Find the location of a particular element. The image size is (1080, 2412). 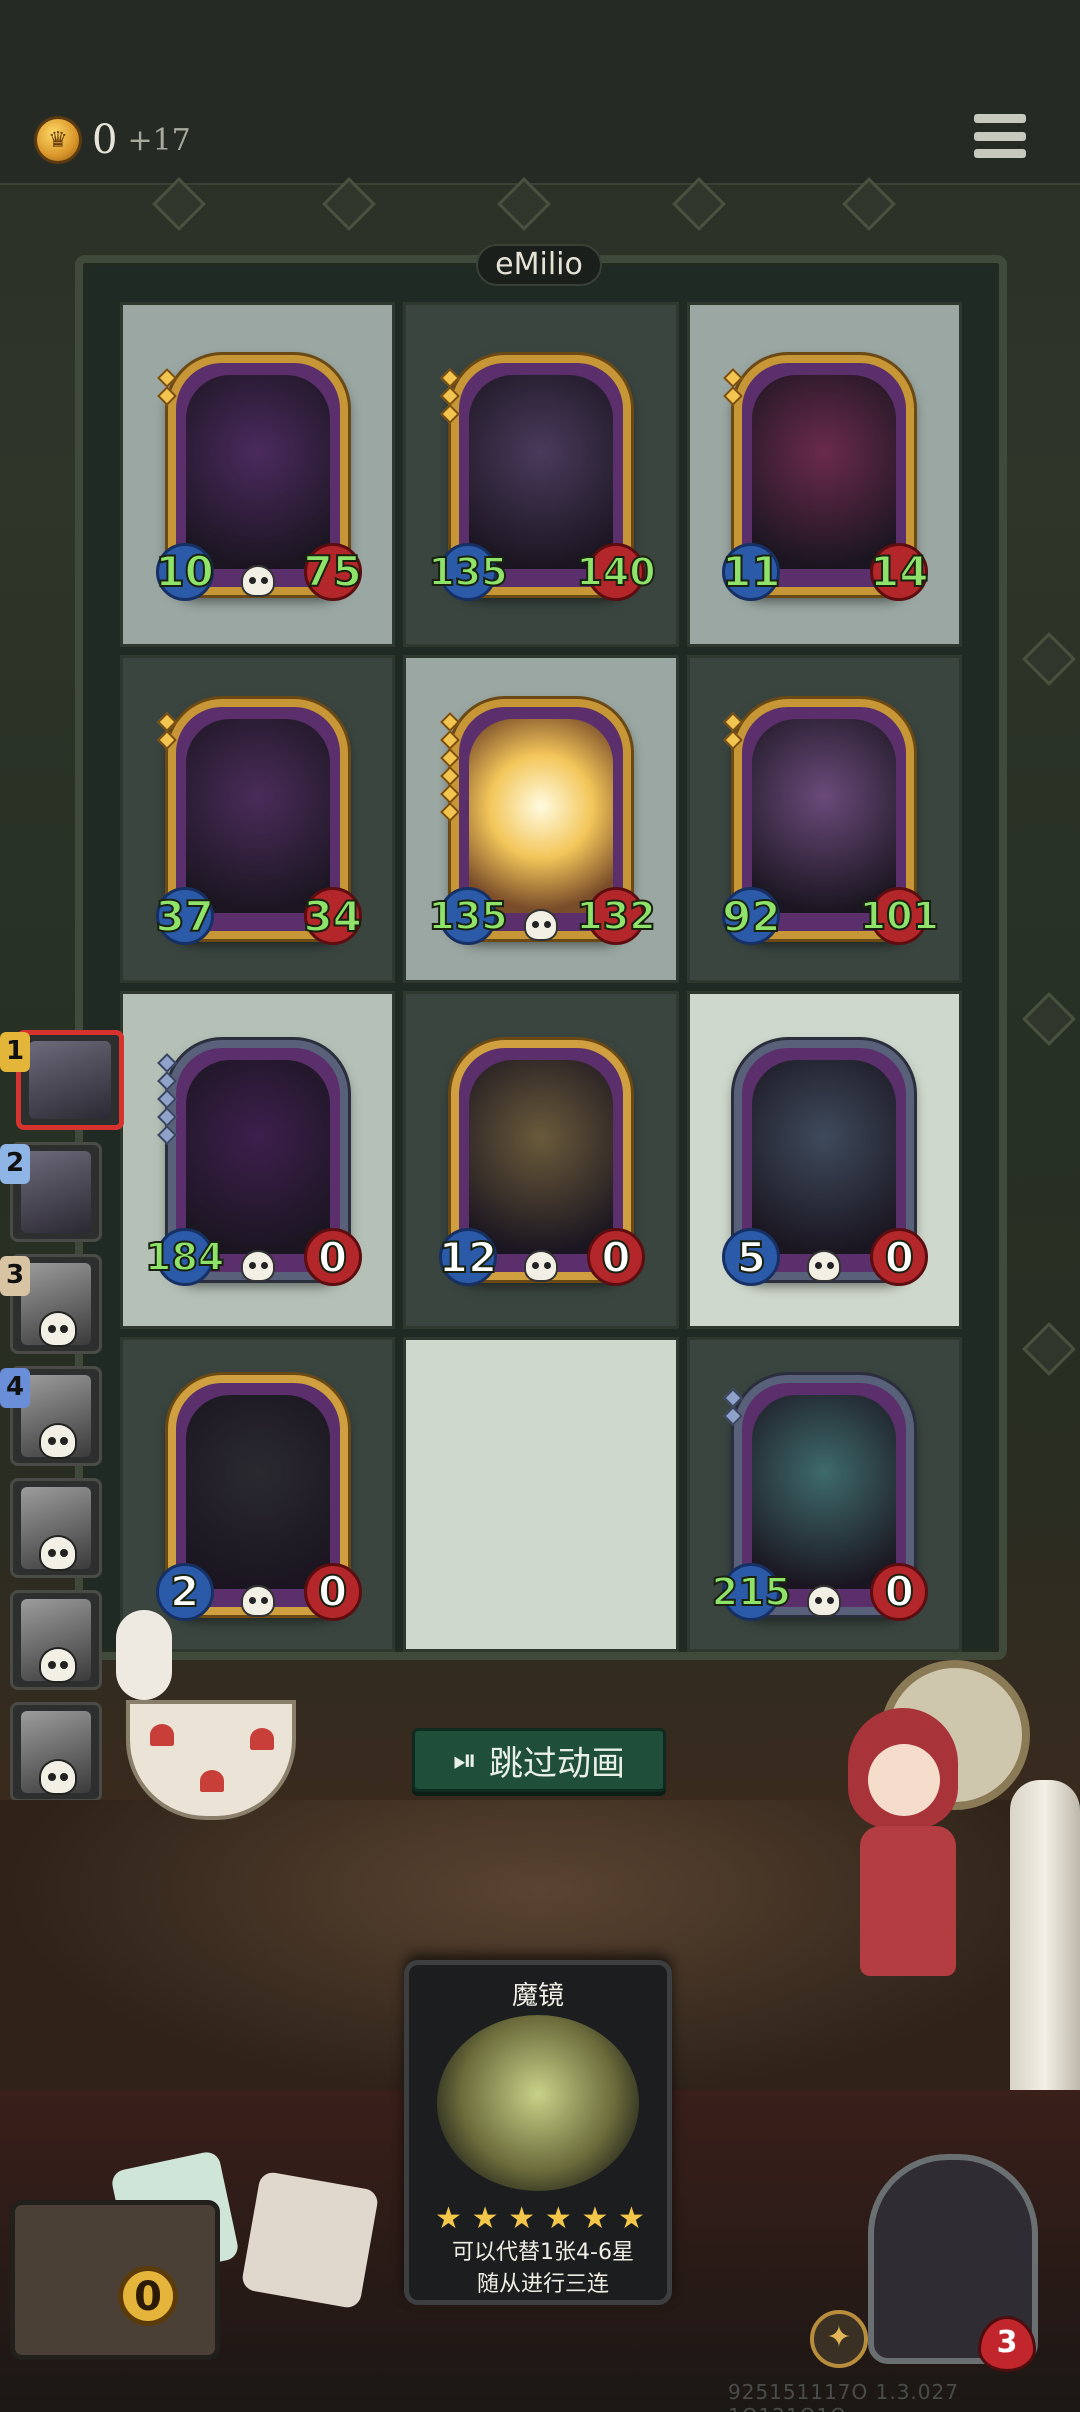

minion-card: 215 0 is located at coordinates (820, 1497).